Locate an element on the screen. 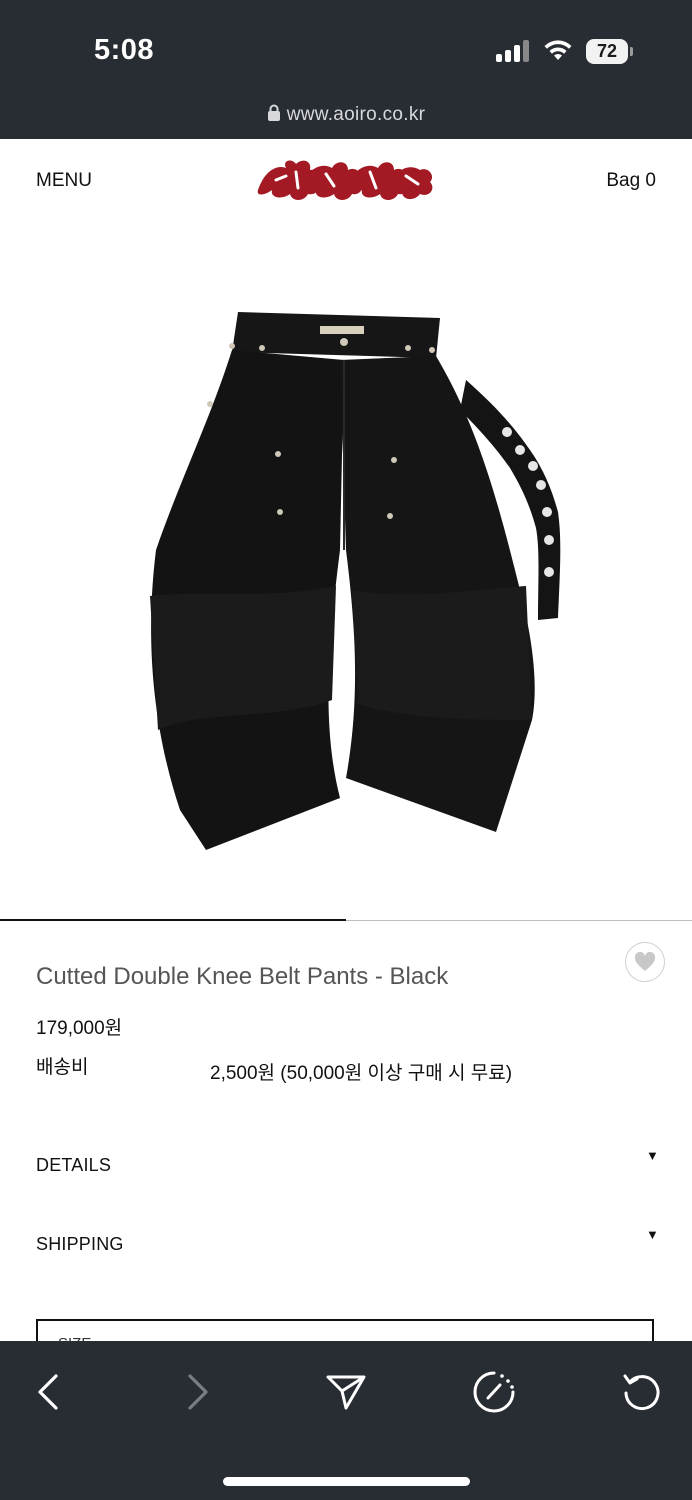  share-button is located at coordinates (346, 1392).